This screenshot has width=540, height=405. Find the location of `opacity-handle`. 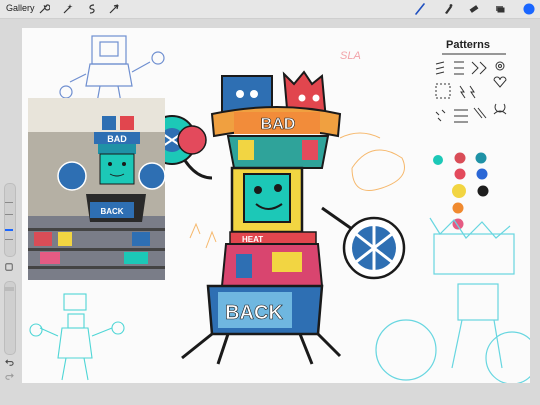

opacity-handle is located at coordinates (9, 289).